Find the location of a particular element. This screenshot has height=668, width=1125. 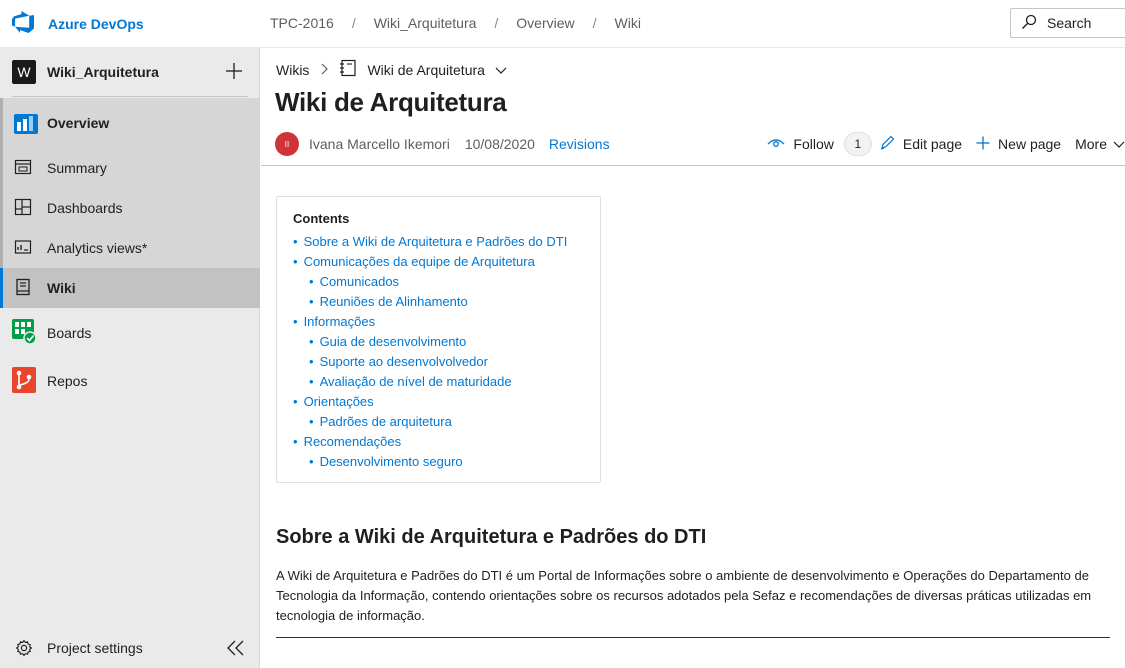

sidebar-item-project-settings: Project settings is located at coordinates (130, 648).